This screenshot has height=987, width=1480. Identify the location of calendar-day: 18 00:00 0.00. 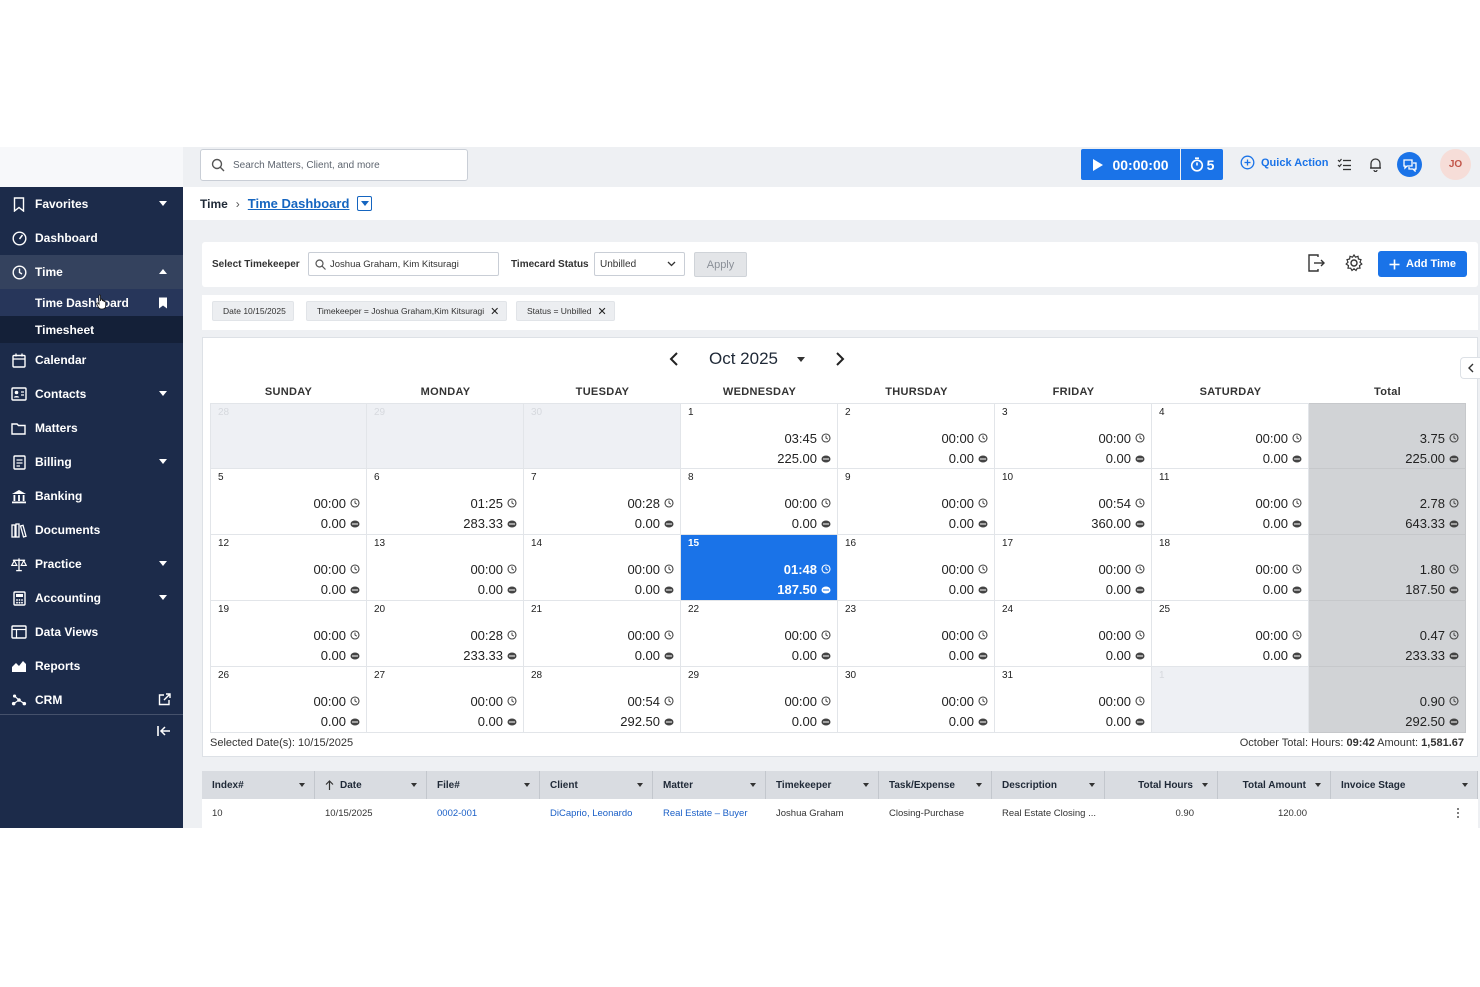
(1230, 568).